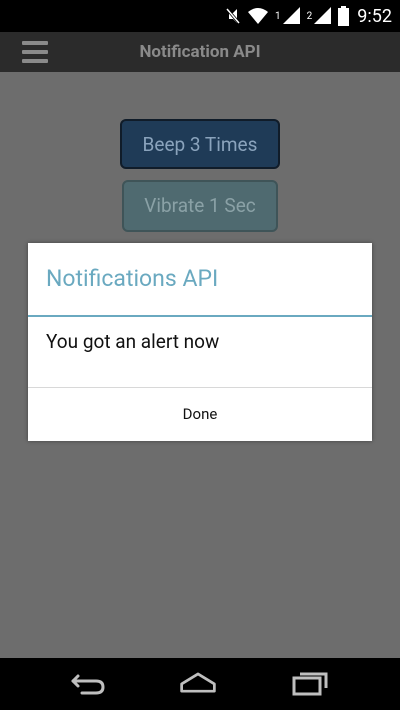  I want to click on dialog-title: Notifications API, so click(132, 278).